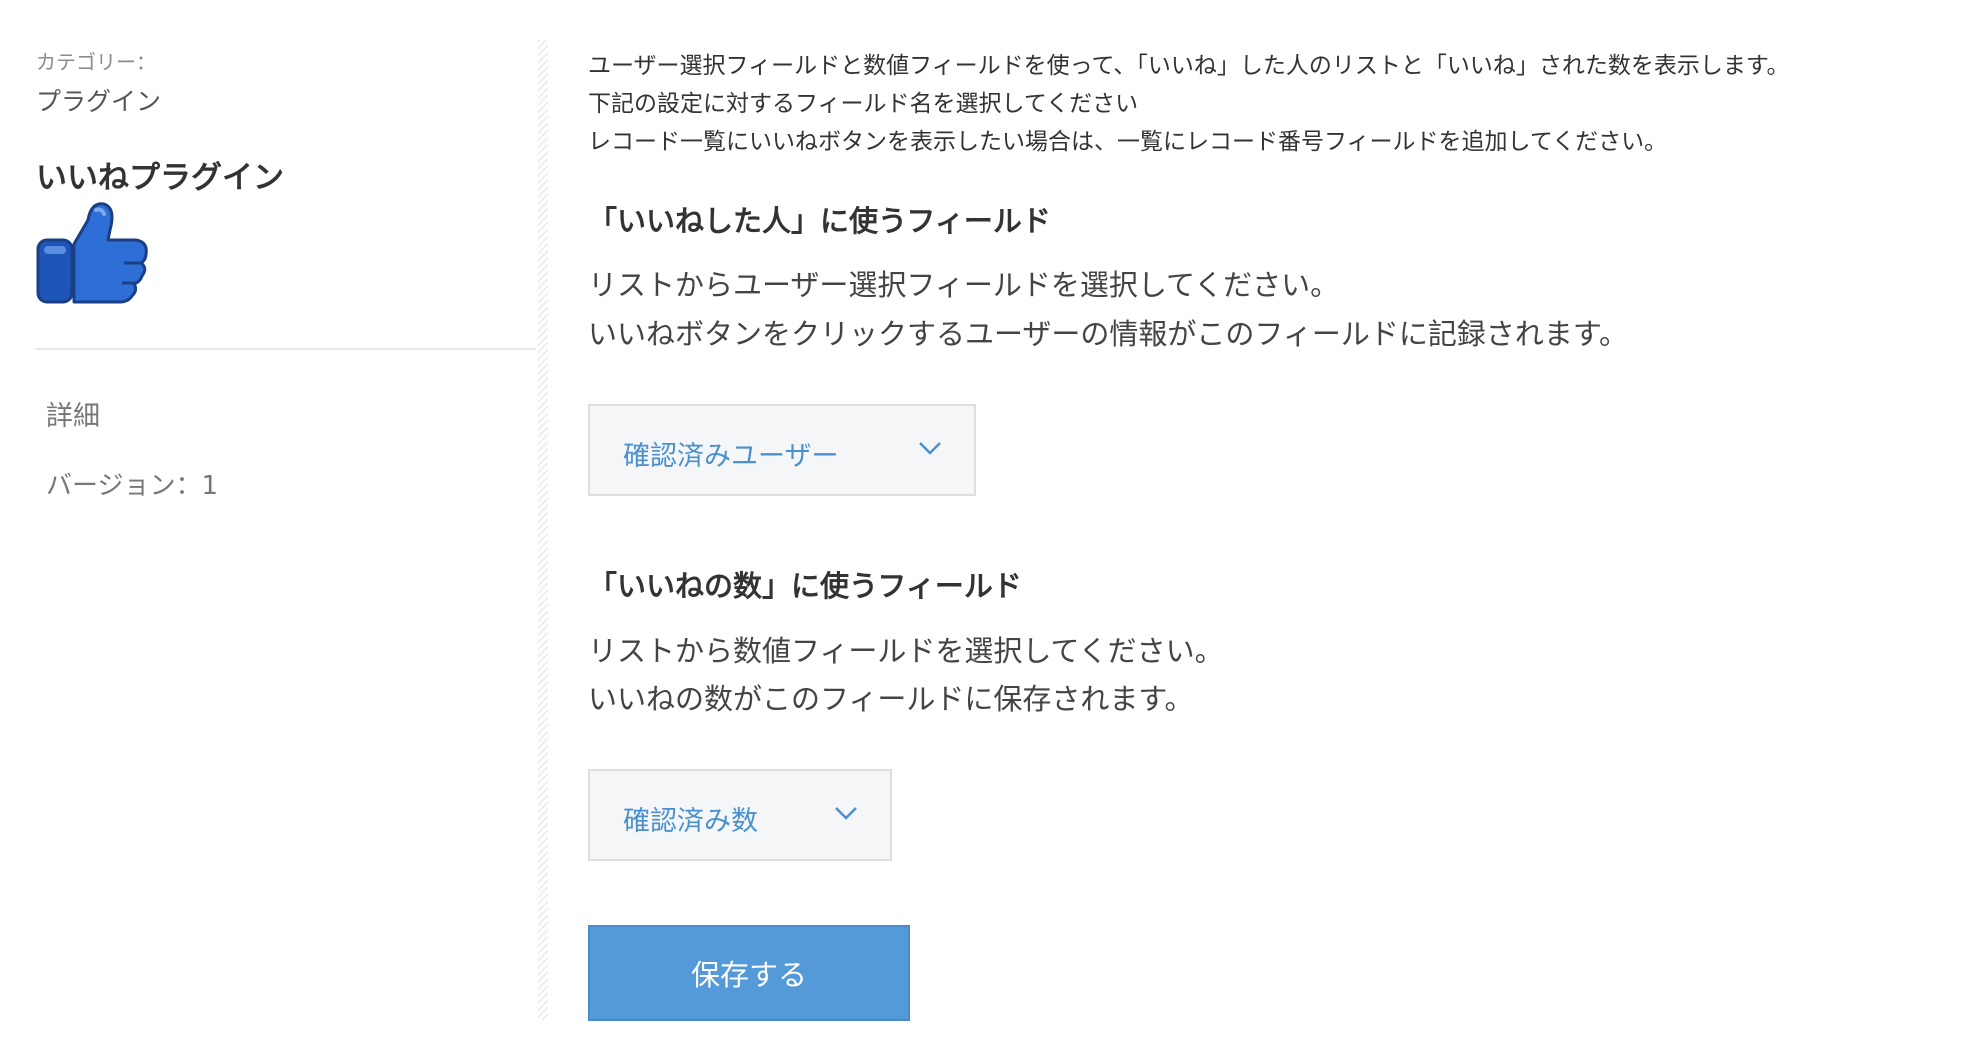  What do you see at coordinates (160, 178) in the screenshot?
I see `plugin-name: いいねプラグイン` at bounding box center [160, 178].